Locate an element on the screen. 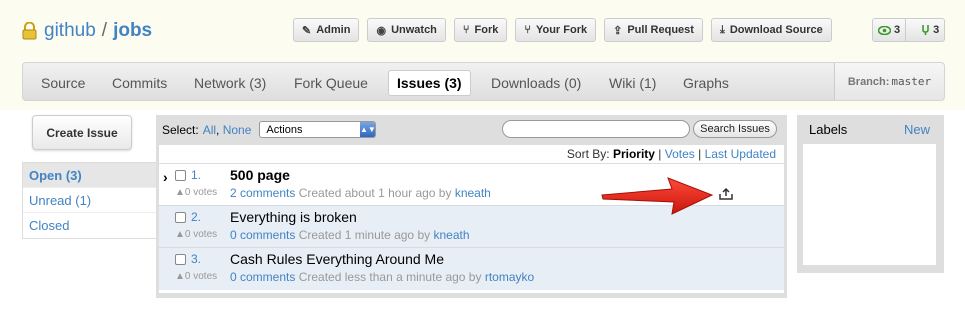 Image resolution: width=965 pixels, height=311 pixels. repo-title: github / jobs is located at coordinates (87, 31).